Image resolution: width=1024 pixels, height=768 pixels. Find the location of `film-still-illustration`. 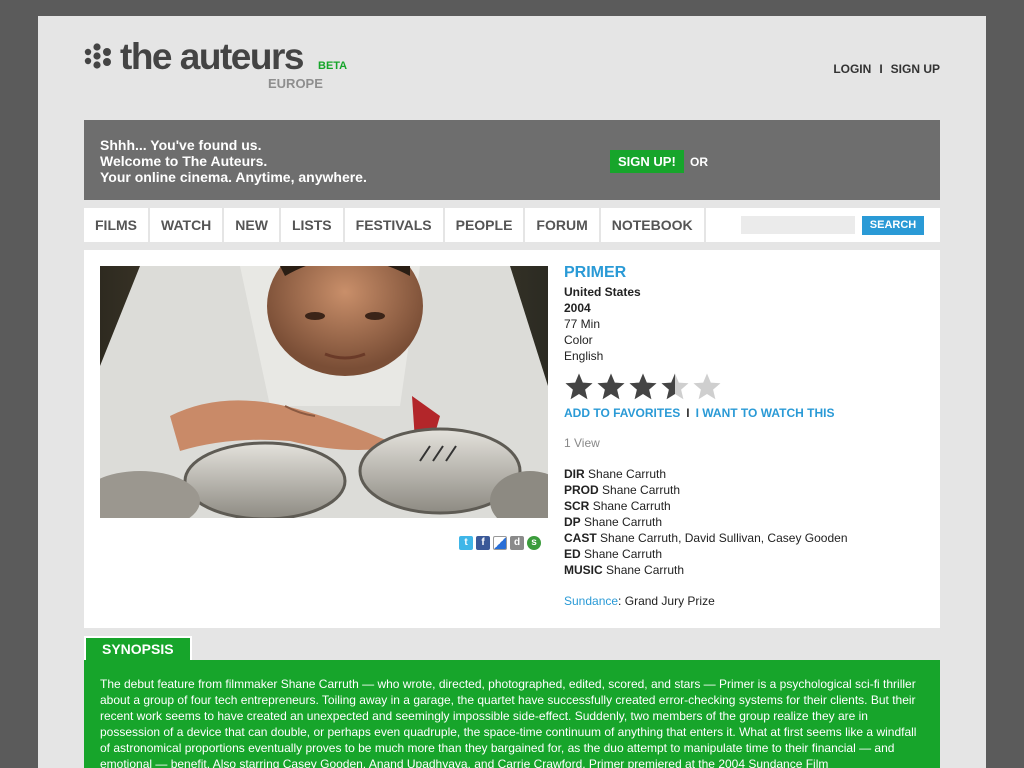

film-still-illustration is located at coordinates (324, 392).